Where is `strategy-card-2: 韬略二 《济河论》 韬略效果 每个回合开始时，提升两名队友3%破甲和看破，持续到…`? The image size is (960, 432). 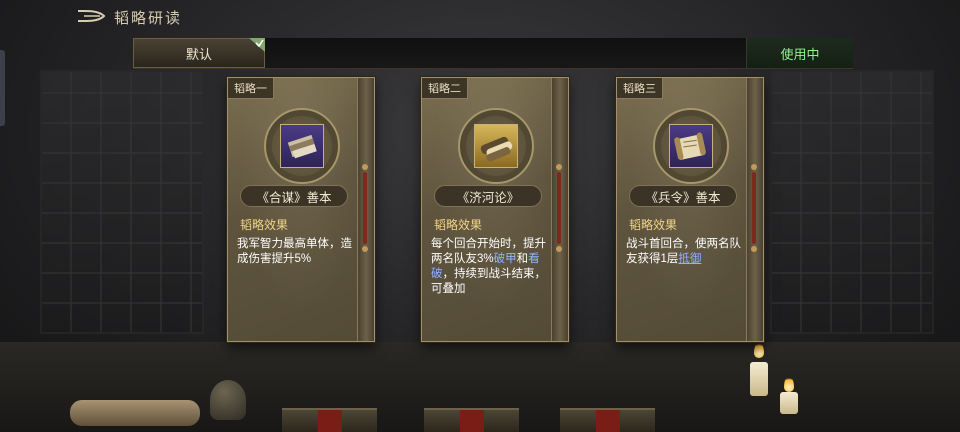 strategy-card-2: 韬略二 《济河论》 韬略效果 每个回合开始时，提升两名队友3%破甲和看破，持续到… is located at coordinates (495, 209).